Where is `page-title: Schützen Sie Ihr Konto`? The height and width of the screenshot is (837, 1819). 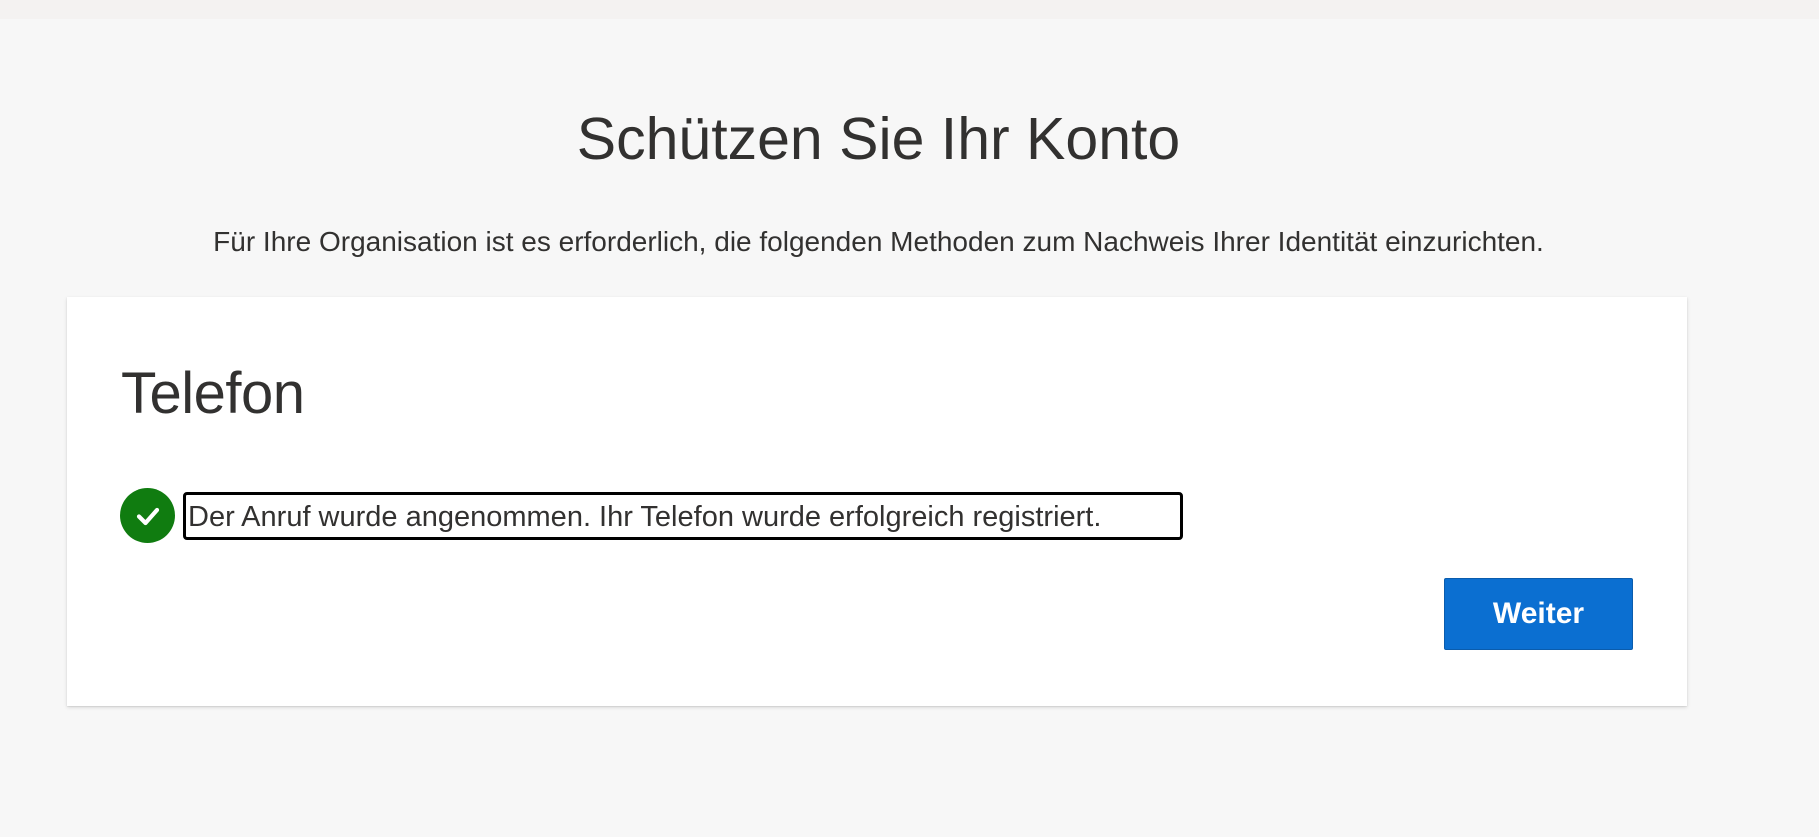
page-title: Schützen Sie Ihr Konto is located at coordinates (878, 139).